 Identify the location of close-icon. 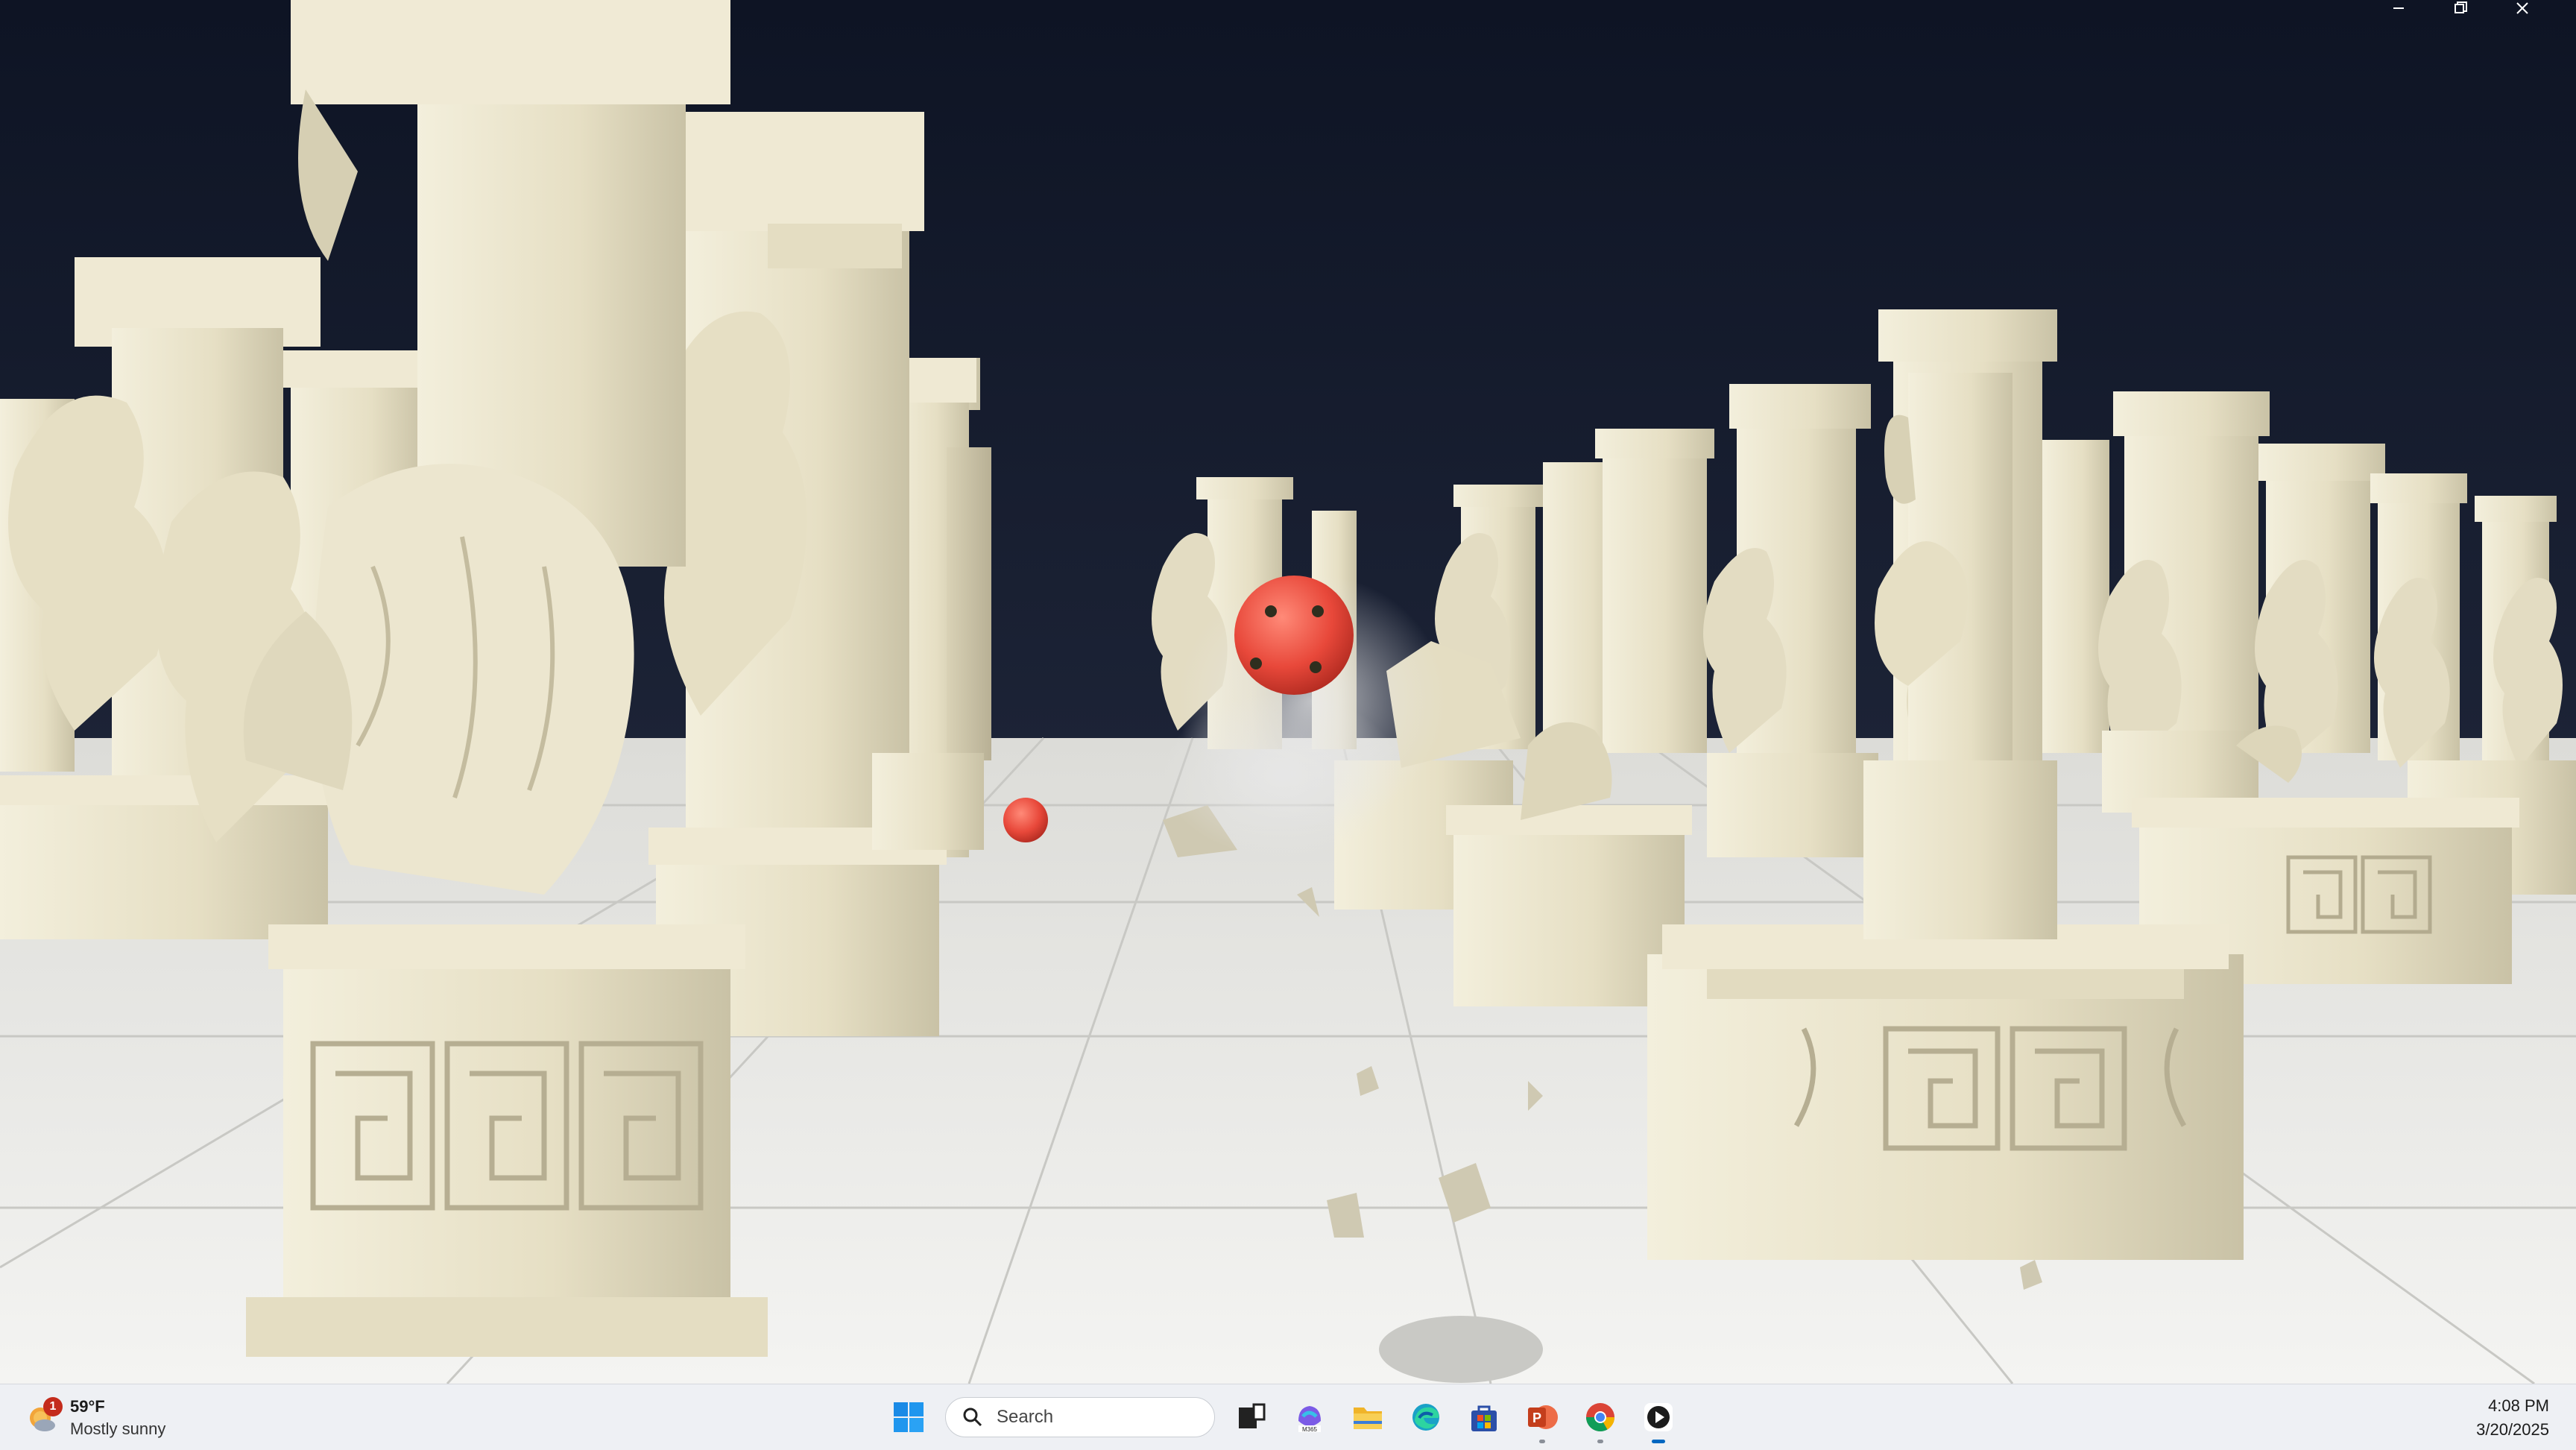
(2522, 8).